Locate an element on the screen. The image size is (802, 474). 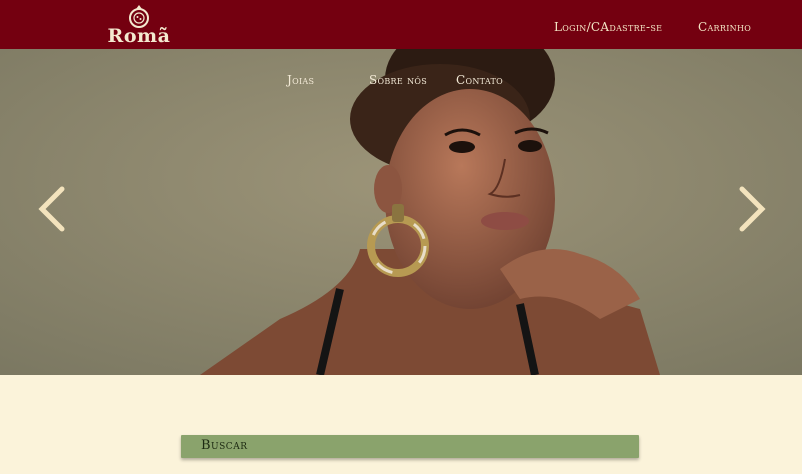
carousel-next-button is located at coordinates (753, 209).